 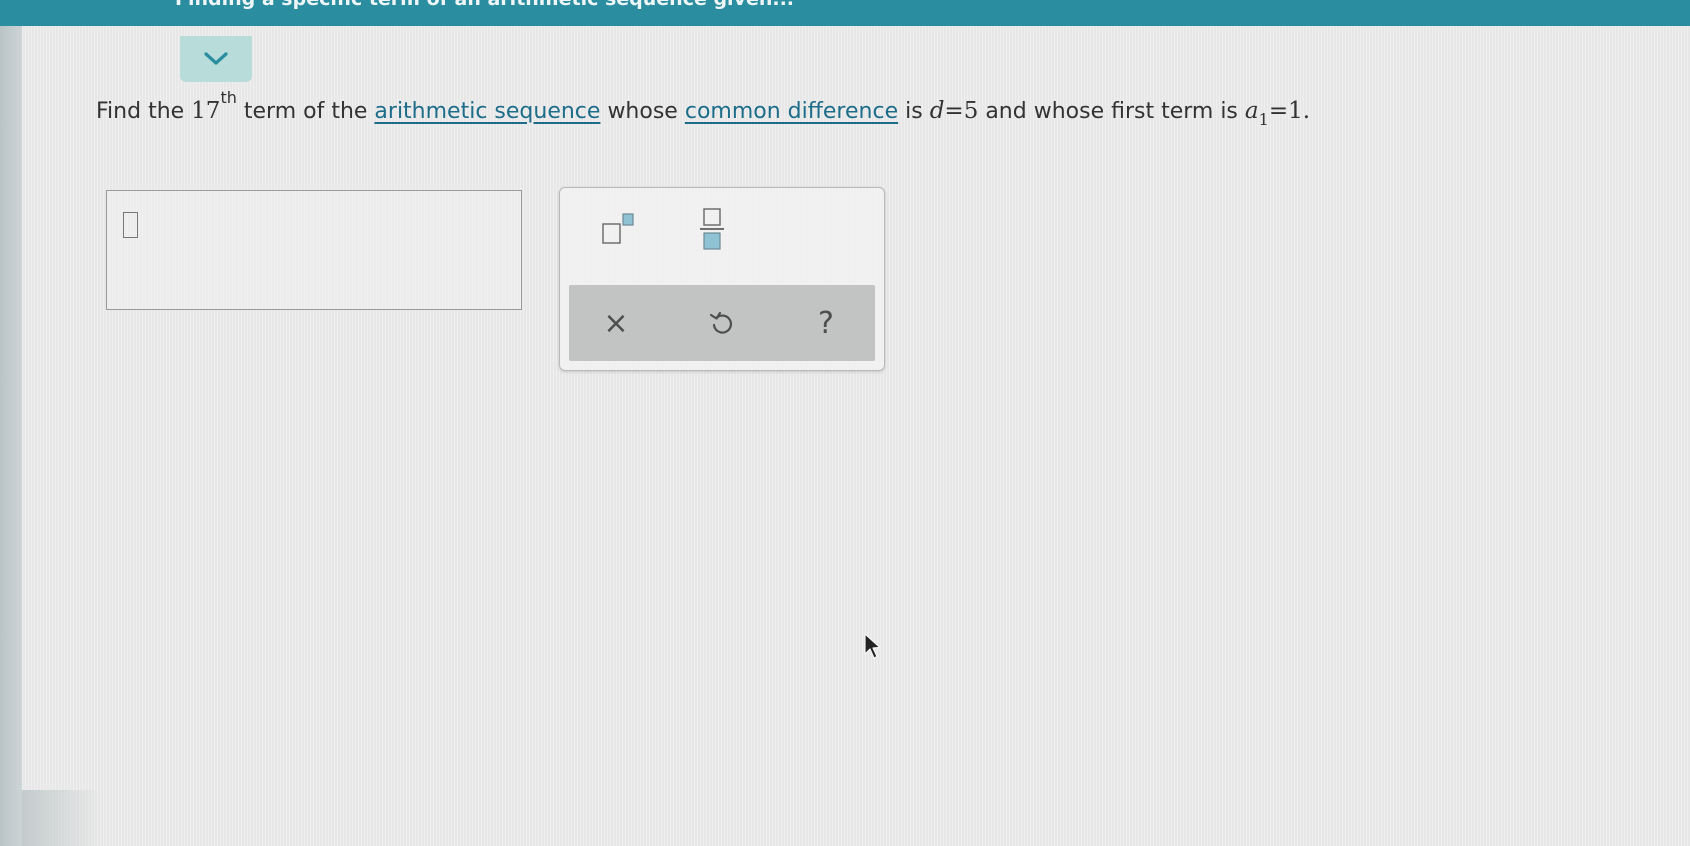 What do you see at coordinates (961, 111) in the screenshot?
I see `d-equals-value: =5` at bounding box center [961, 111].